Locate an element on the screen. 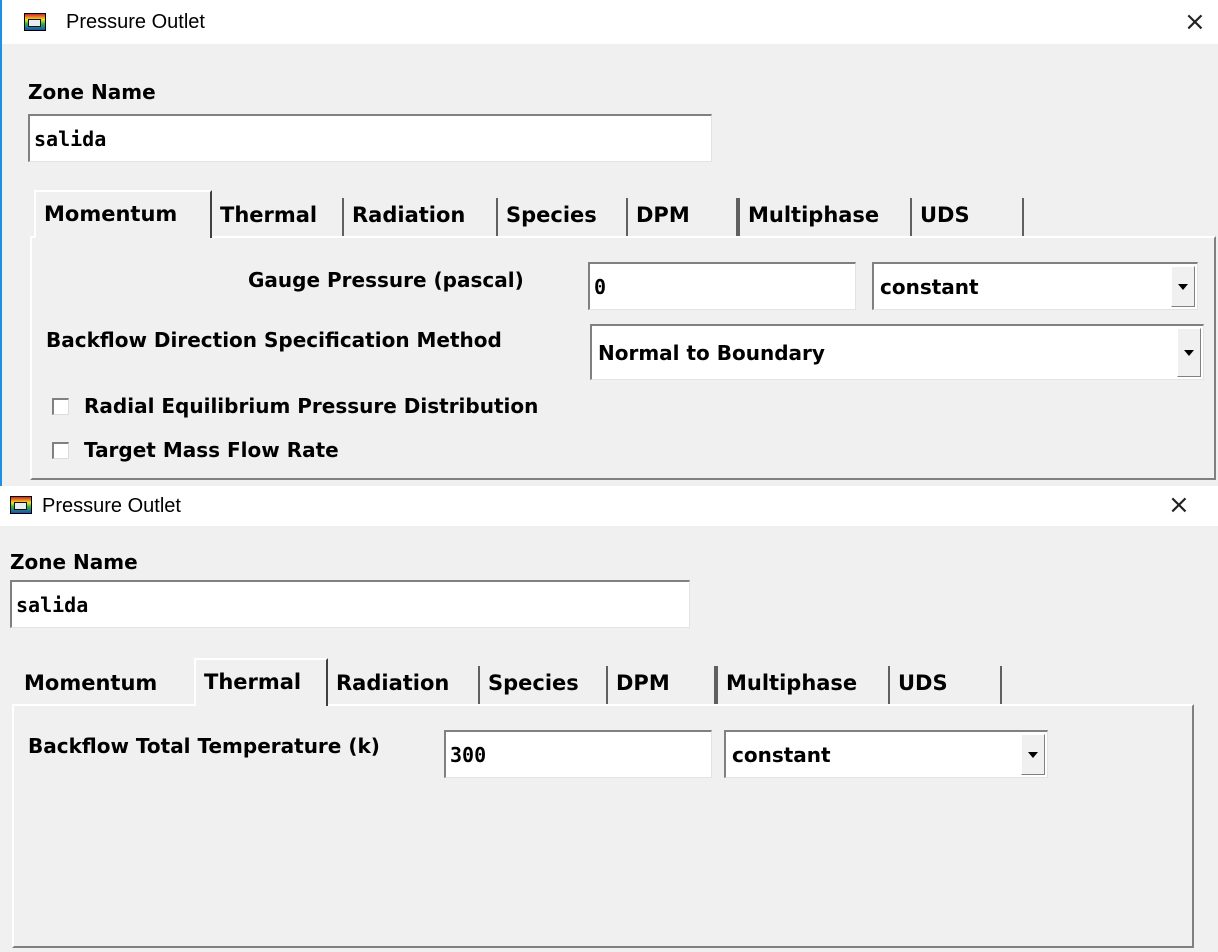 The width and height of the screenshot is (1218, 952). radial-equilibrium-checkbox is located at coordinates (60, 406).